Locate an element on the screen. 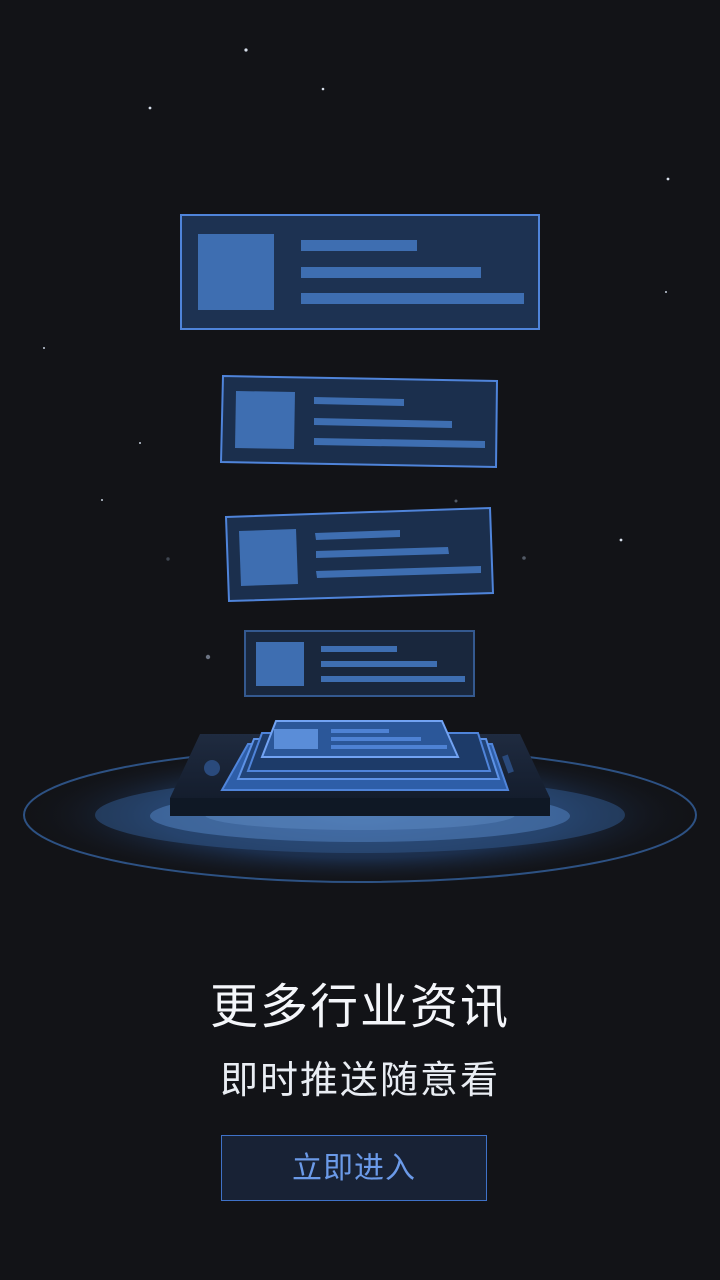  enter-button: 立即进入 is located at coordinates (354, 1168).